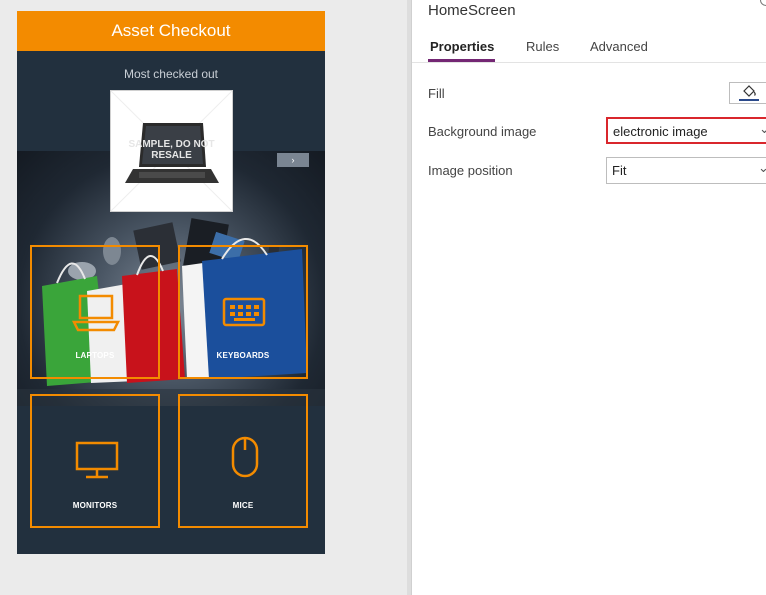 The width and height of the screenshot is (766, 595). Describe the element at coordinates (660, 131) in the screenshot. I see `background-image-value: electronic image` at that location.